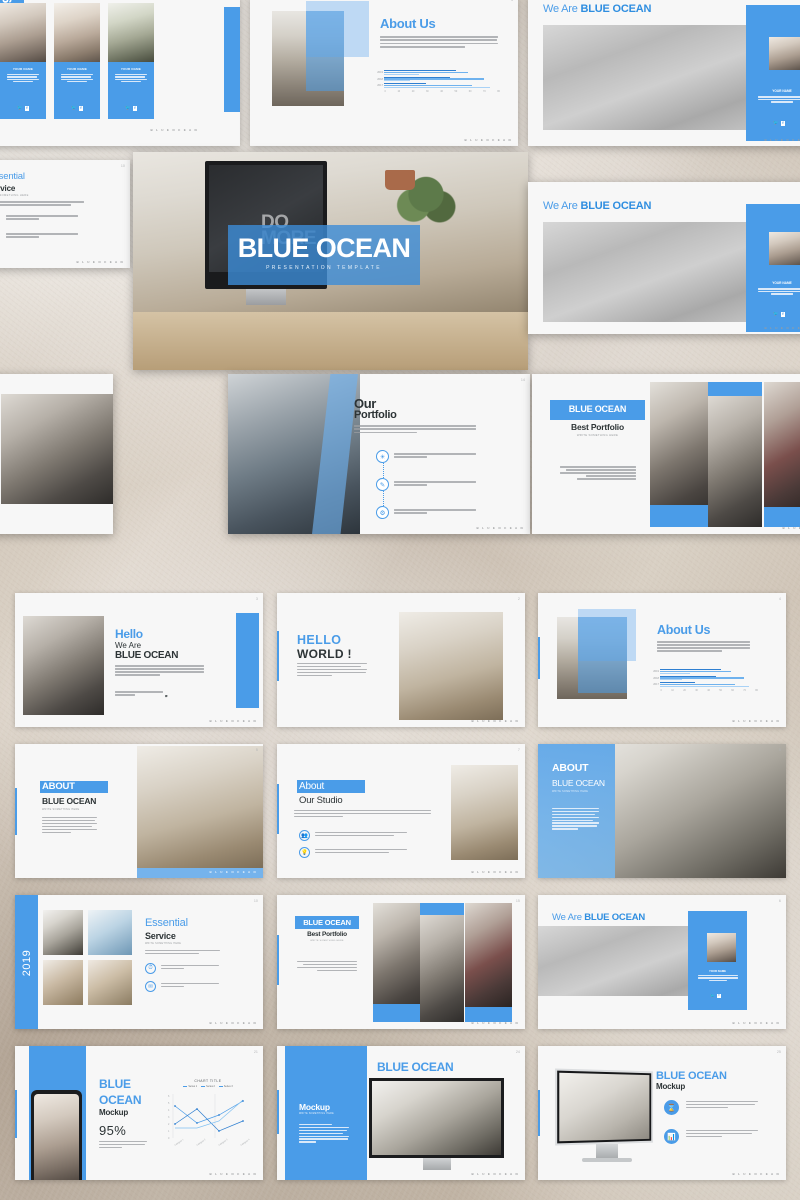 The image size is (800, 1200). I want to click on team-card-desc, so click(23, 79).